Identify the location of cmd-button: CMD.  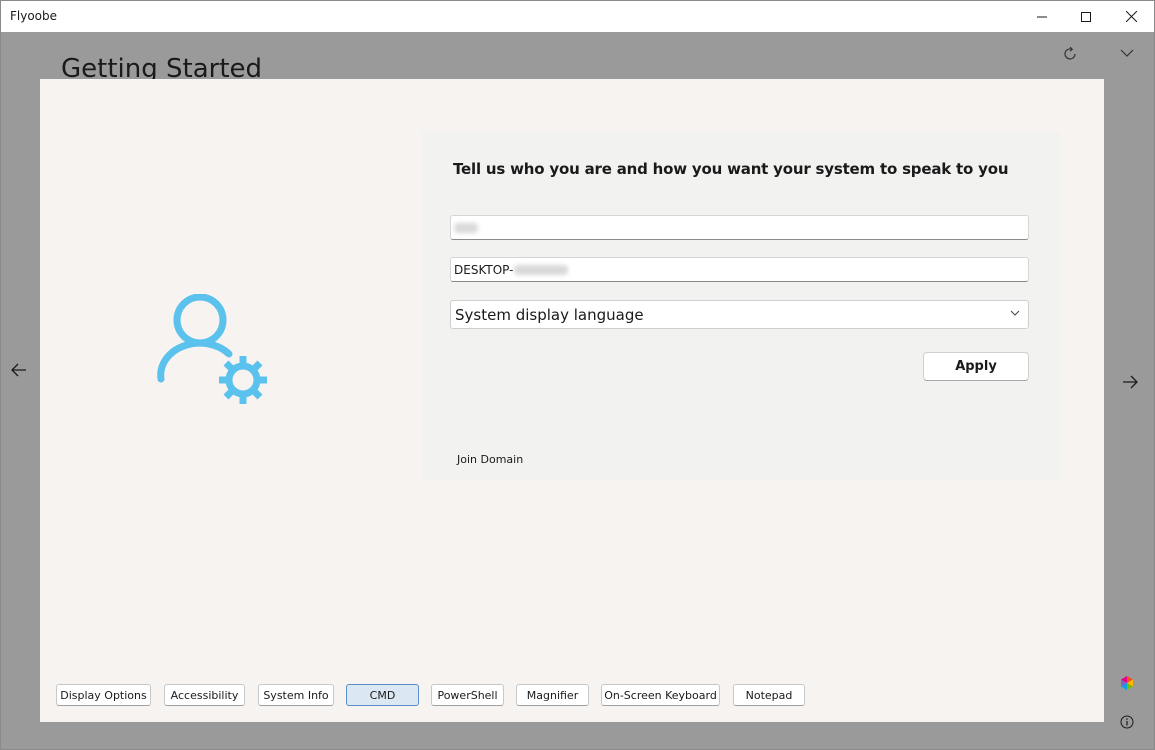
(382, 695).